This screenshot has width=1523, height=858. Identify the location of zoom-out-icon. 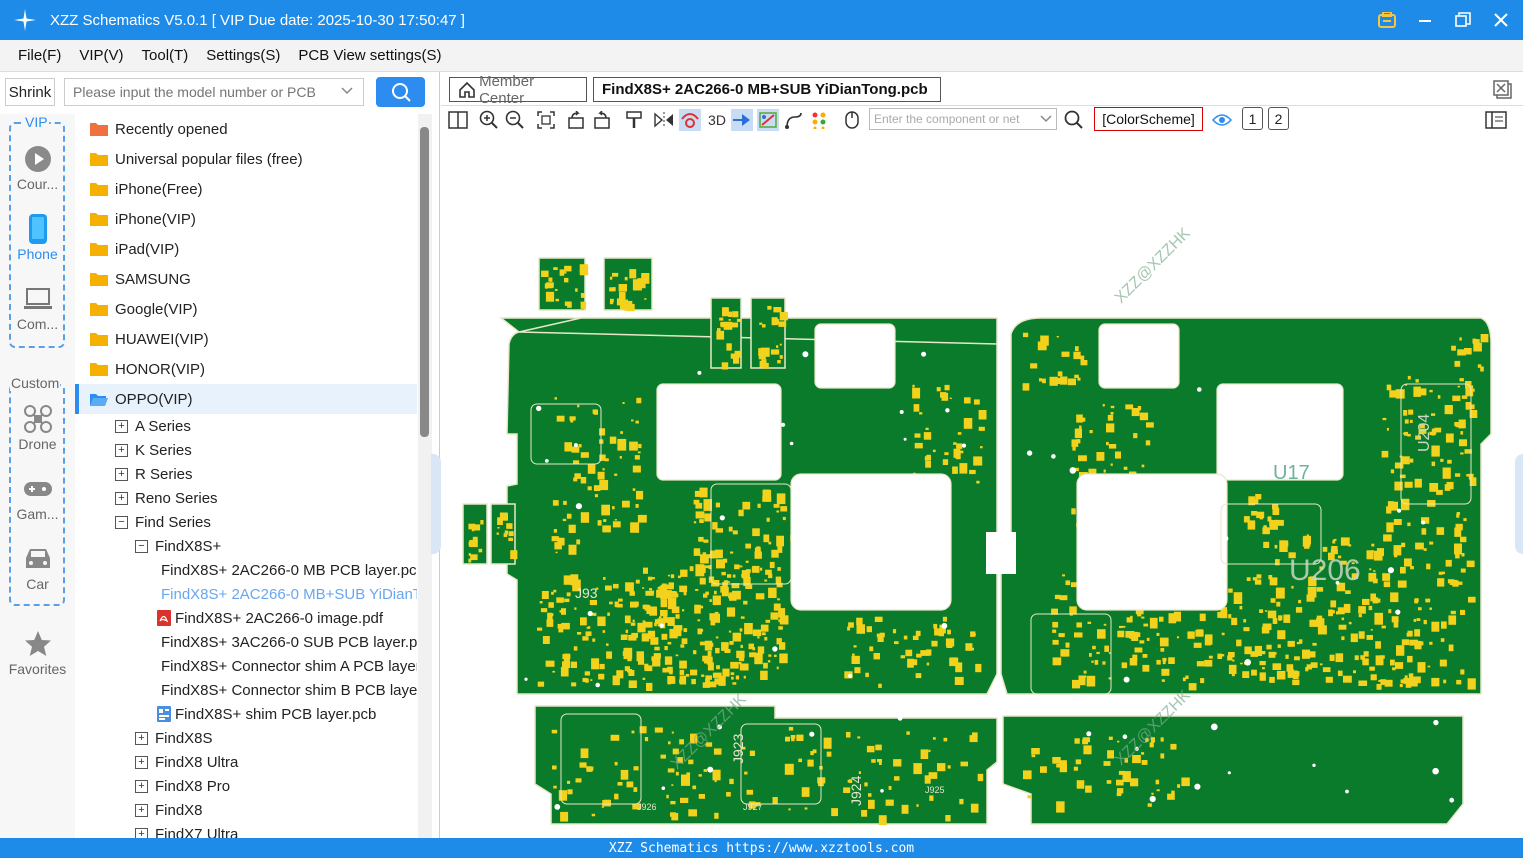
(515, 120).